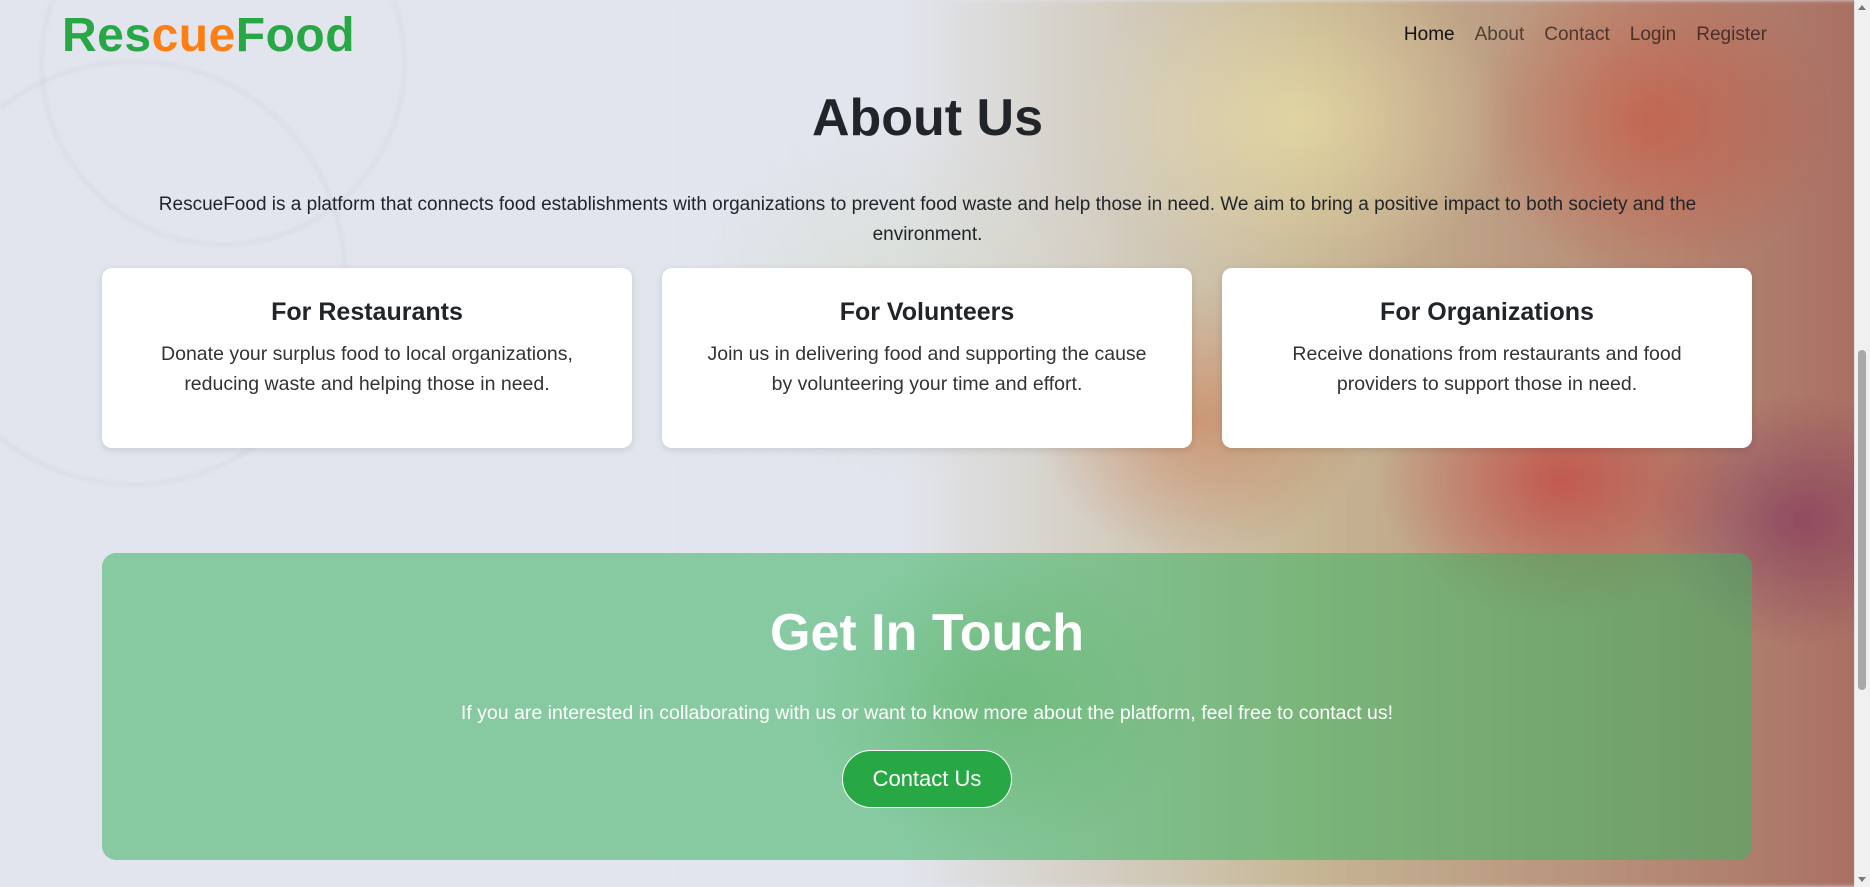 The width and height of the screenshot is (1870, 887). What do you see at coordinates (927, 633) in the screenshot?
I see `get-in-touch-title: Get In Touch` at bounding box center [927, 633].